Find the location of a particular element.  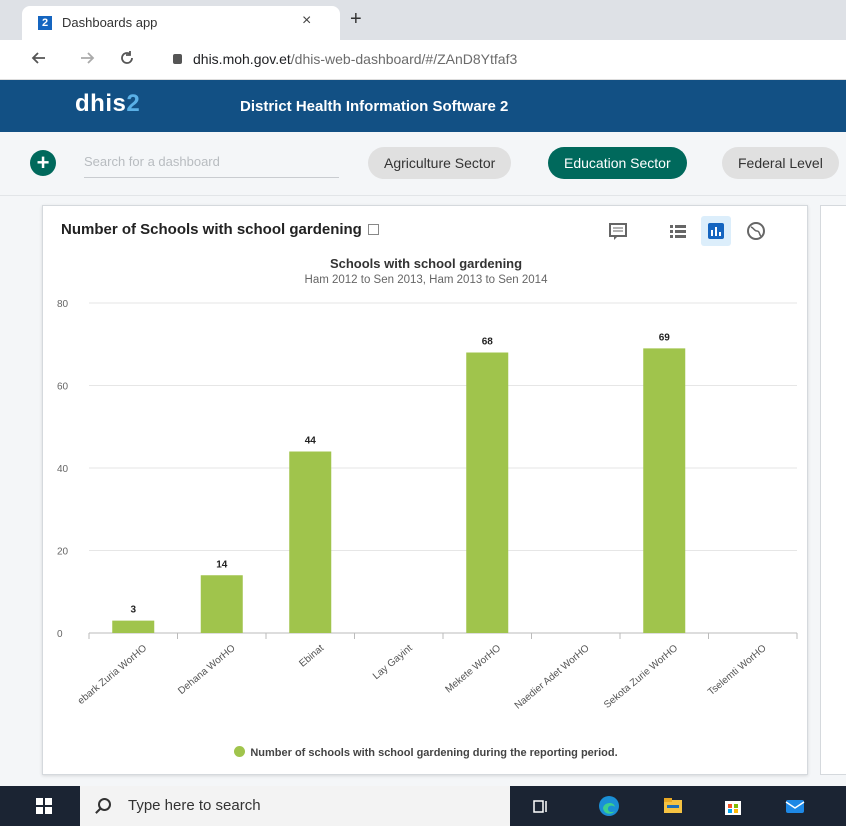

new-tab-icon: + is located at coordinates (356, 19).